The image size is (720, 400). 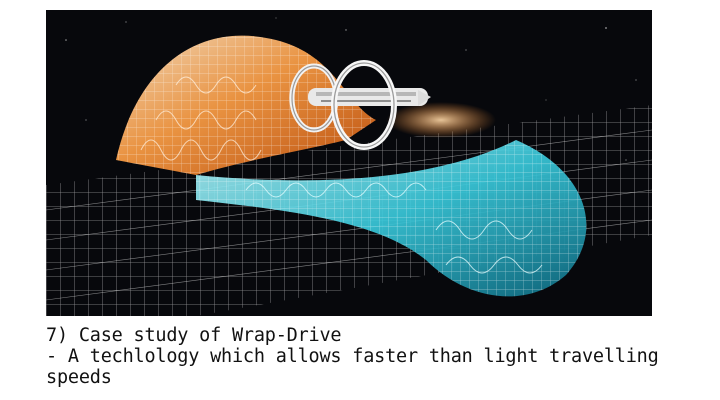 What do you see at coordinates (194, 335) in the screenshot?
I see `caption-title: 7) Case study of Wrap-Drive` at bounding box center [194, 335].